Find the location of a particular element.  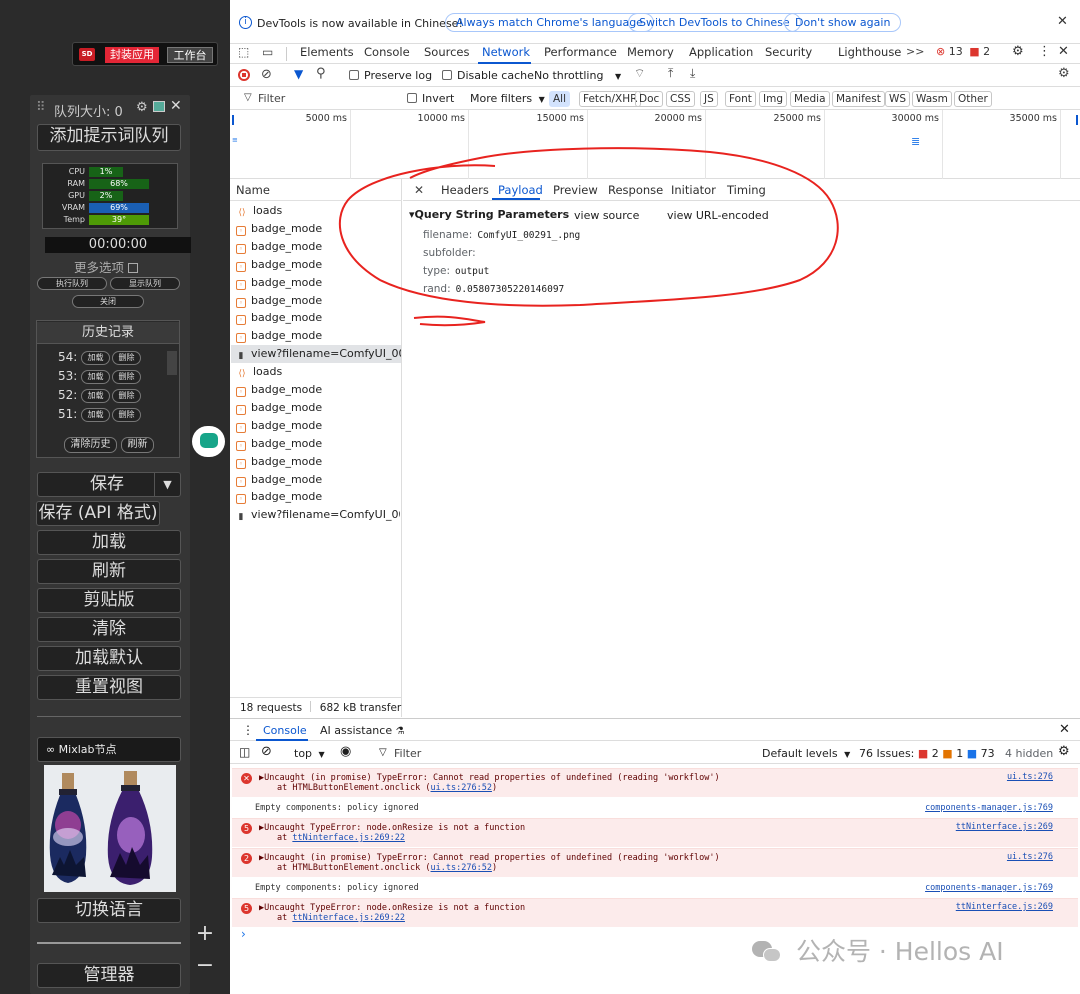

default-levels-select: Default levels ▼ is located at coordinates (806, 753).